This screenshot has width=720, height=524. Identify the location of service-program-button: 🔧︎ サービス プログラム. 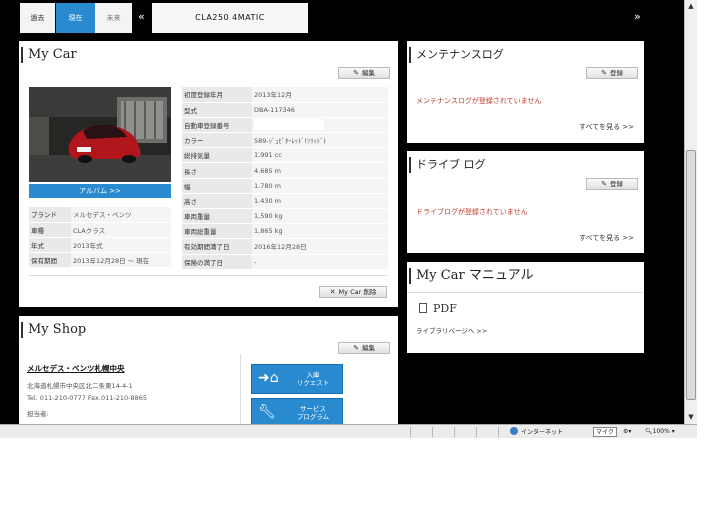
(297, 411).